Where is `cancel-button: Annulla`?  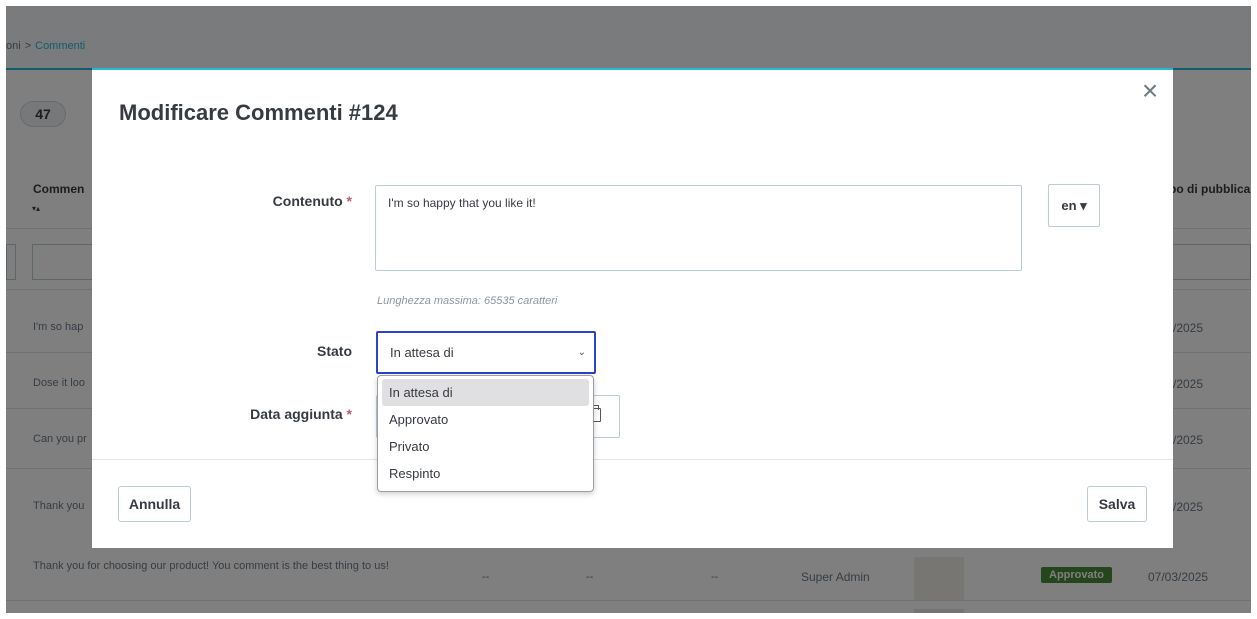 cancel-button: Annulla is located at coordinates (154, 504).